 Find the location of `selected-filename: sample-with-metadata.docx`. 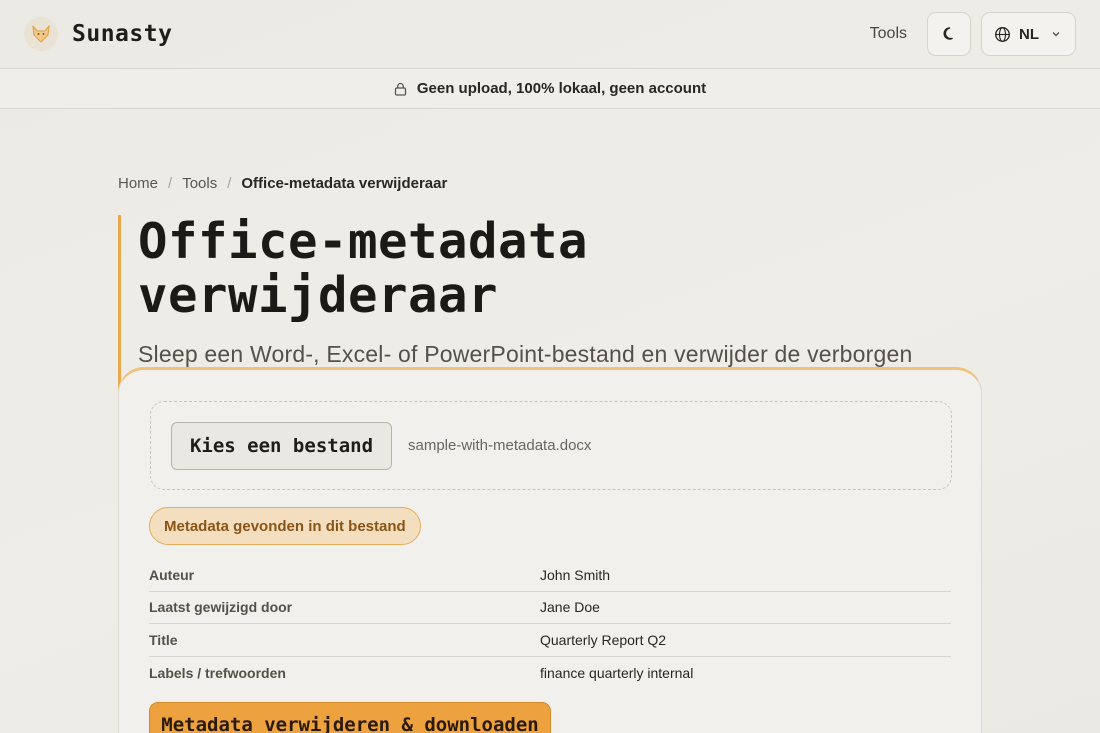

selected-filename: sample-with-metadata.docx is located at coordinates (500, 445).